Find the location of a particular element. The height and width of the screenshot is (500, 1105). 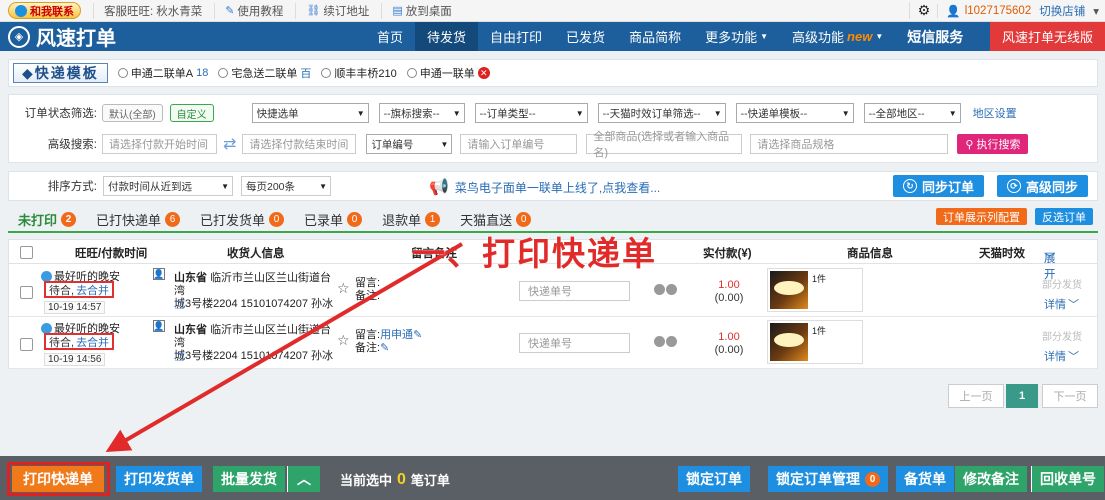

lock-order-button: 锁定订单 is located at coordinates (714, 479).